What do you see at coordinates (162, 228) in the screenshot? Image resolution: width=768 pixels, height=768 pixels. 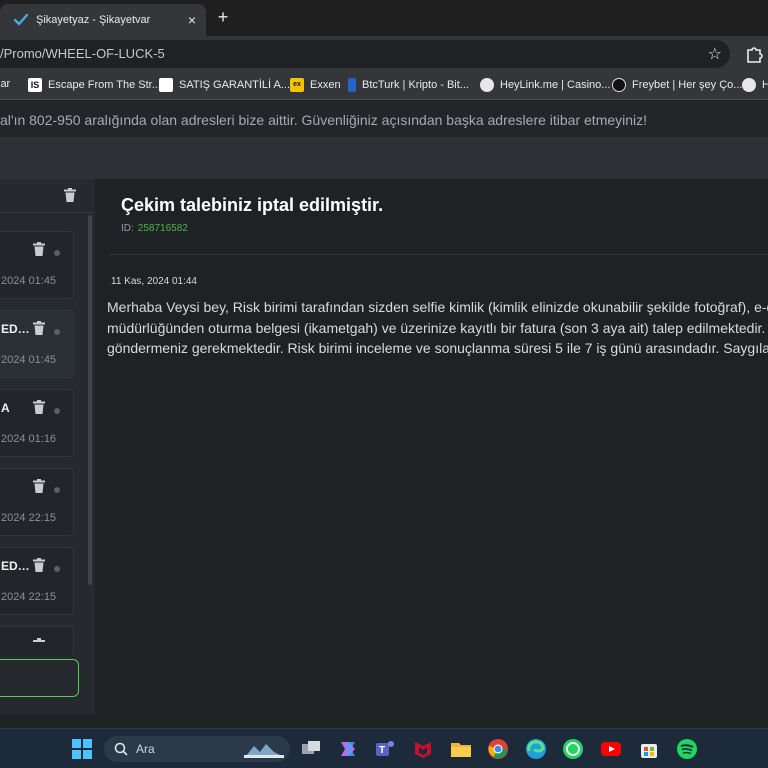 I see `ticket-id-value: 258716582` at bounding box center [162, 228].